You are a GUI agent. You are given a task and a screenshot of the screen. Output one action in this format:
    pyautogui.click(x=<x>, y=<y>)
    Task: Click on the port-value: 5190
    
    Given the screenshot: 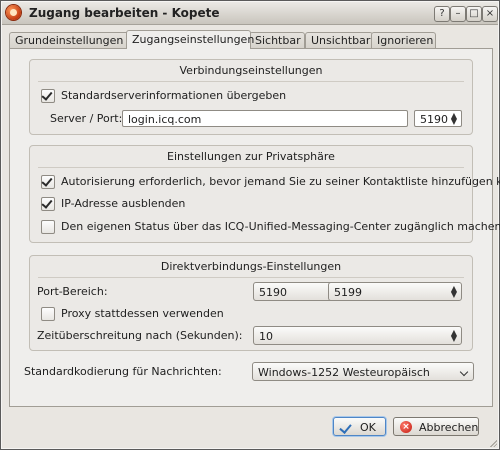 What is the action you would take?
    pyautogui.click(x=434, y=119)
    